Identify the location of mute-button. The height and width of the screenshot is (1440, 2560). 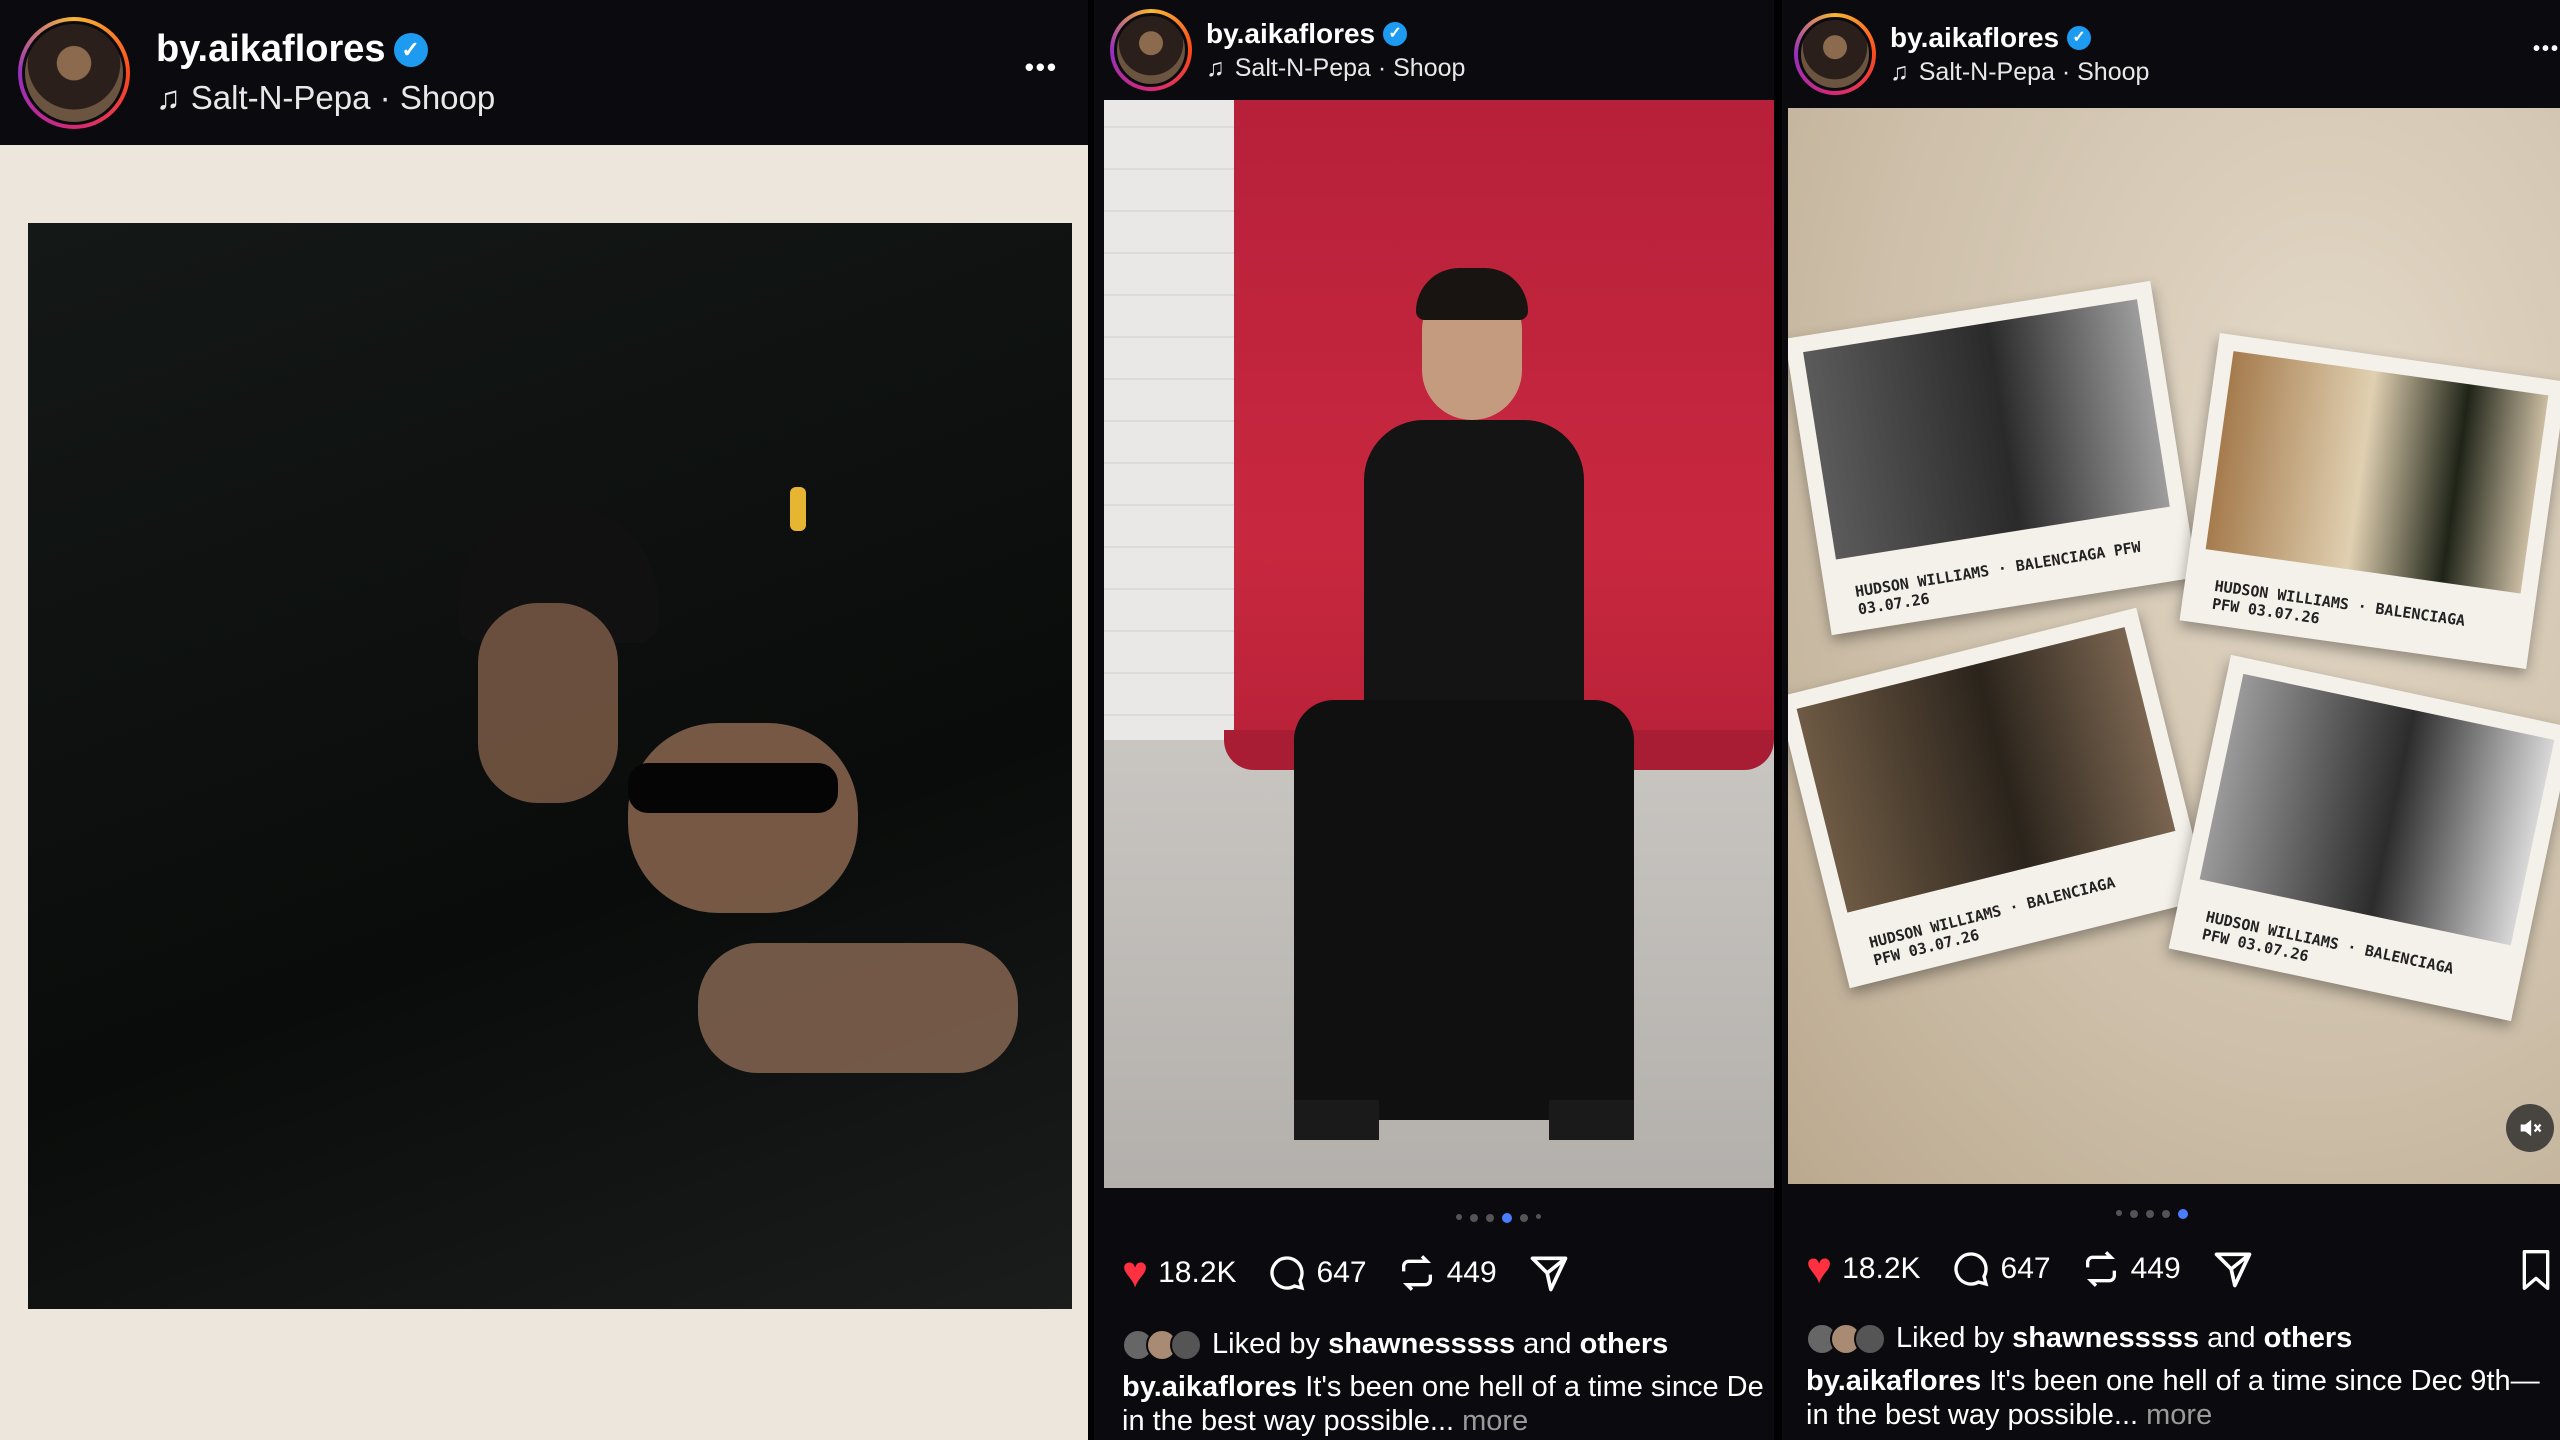
(2530, 1128).